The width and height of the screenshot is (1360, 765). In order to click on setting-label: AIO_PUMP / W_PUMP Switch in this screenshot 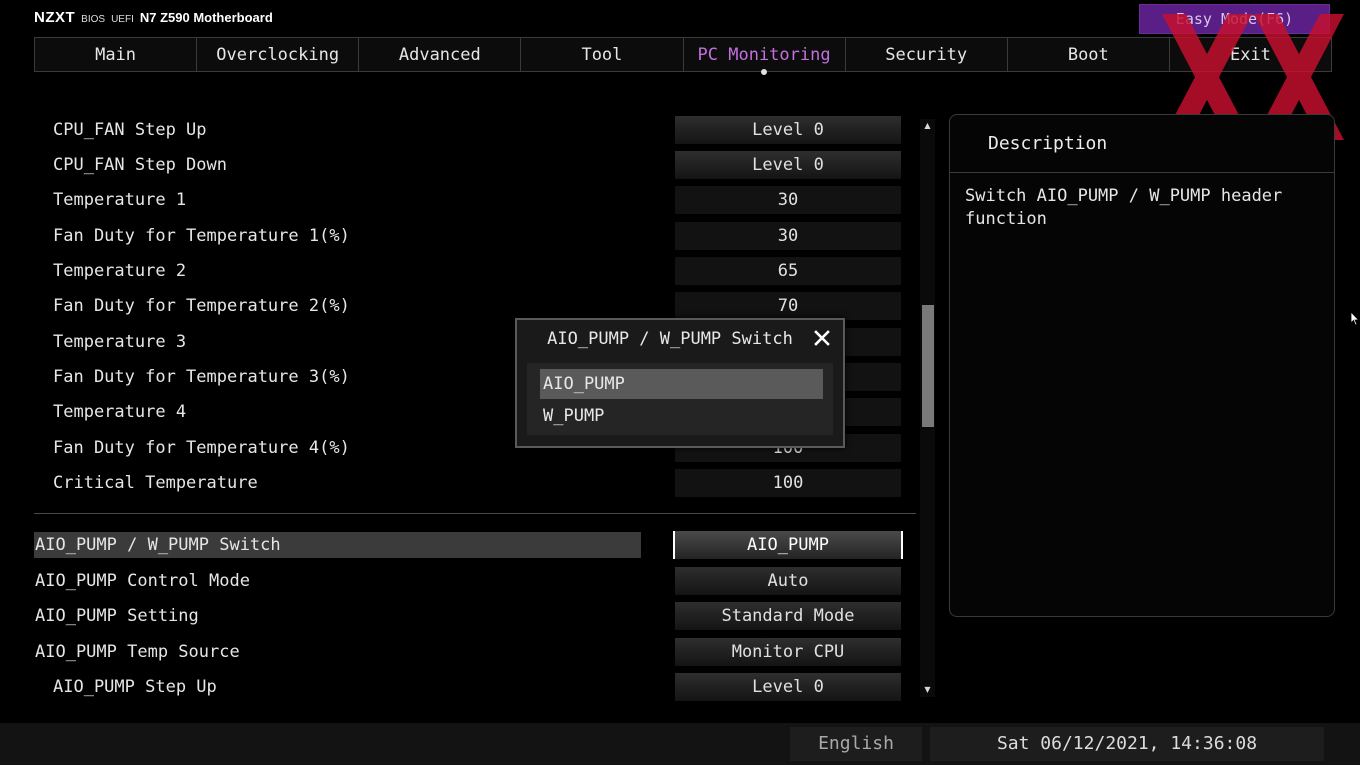, I will do `click(337, 545)`.